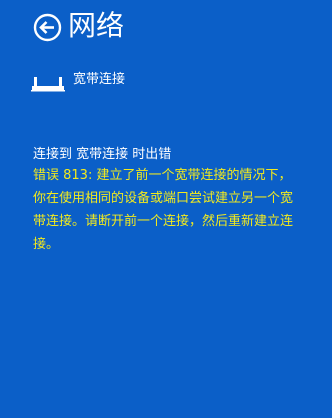 This screenshot has height=418, width=332. I want to click on page-title: 网络, so click(96, 25).